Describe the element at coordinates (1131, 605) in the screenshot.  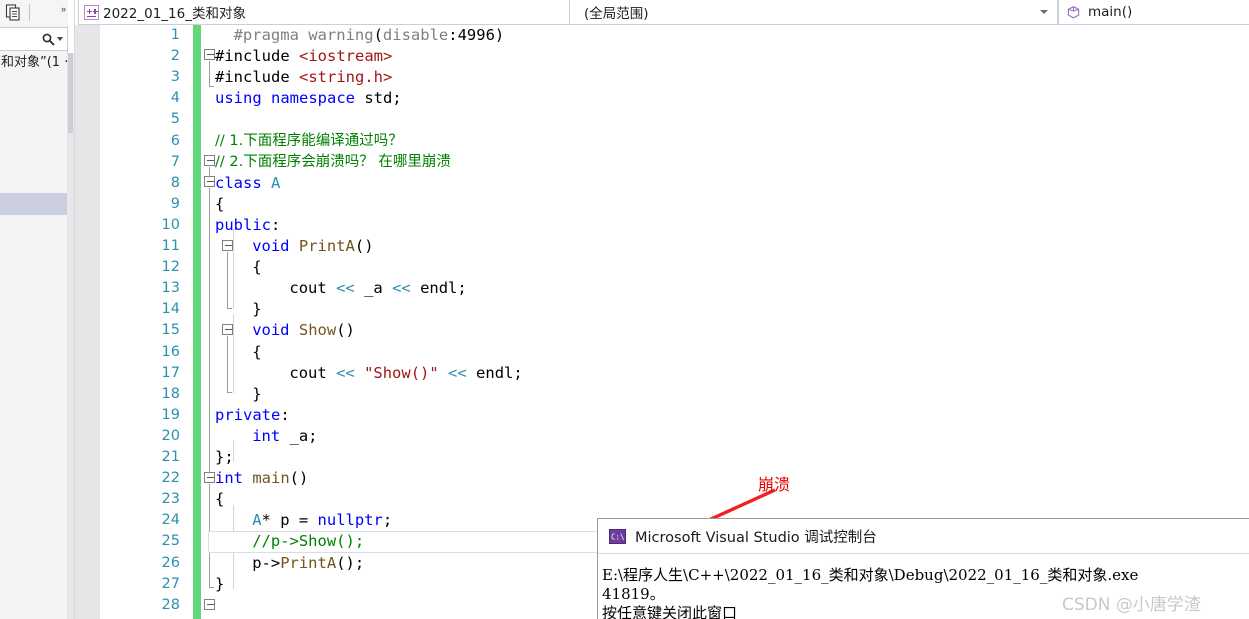
I see `csdn-watermark: CSDN @小唐学渣` at that location.